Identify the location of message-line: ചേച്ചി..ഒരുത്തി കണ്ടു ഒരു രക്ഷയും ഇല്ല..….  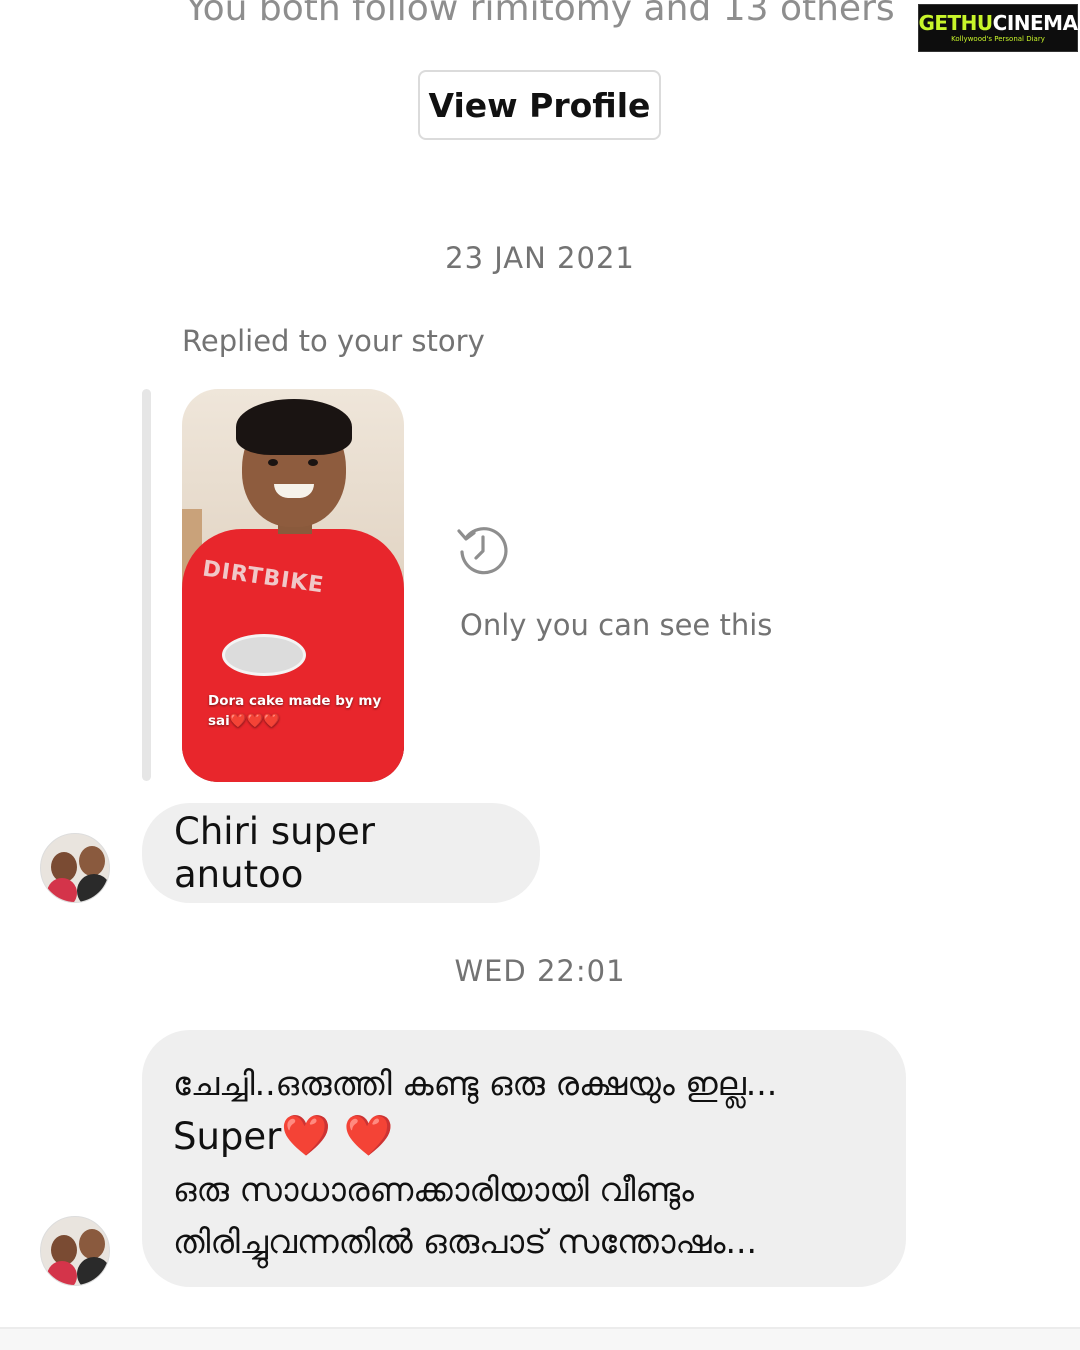
(475, 1083).